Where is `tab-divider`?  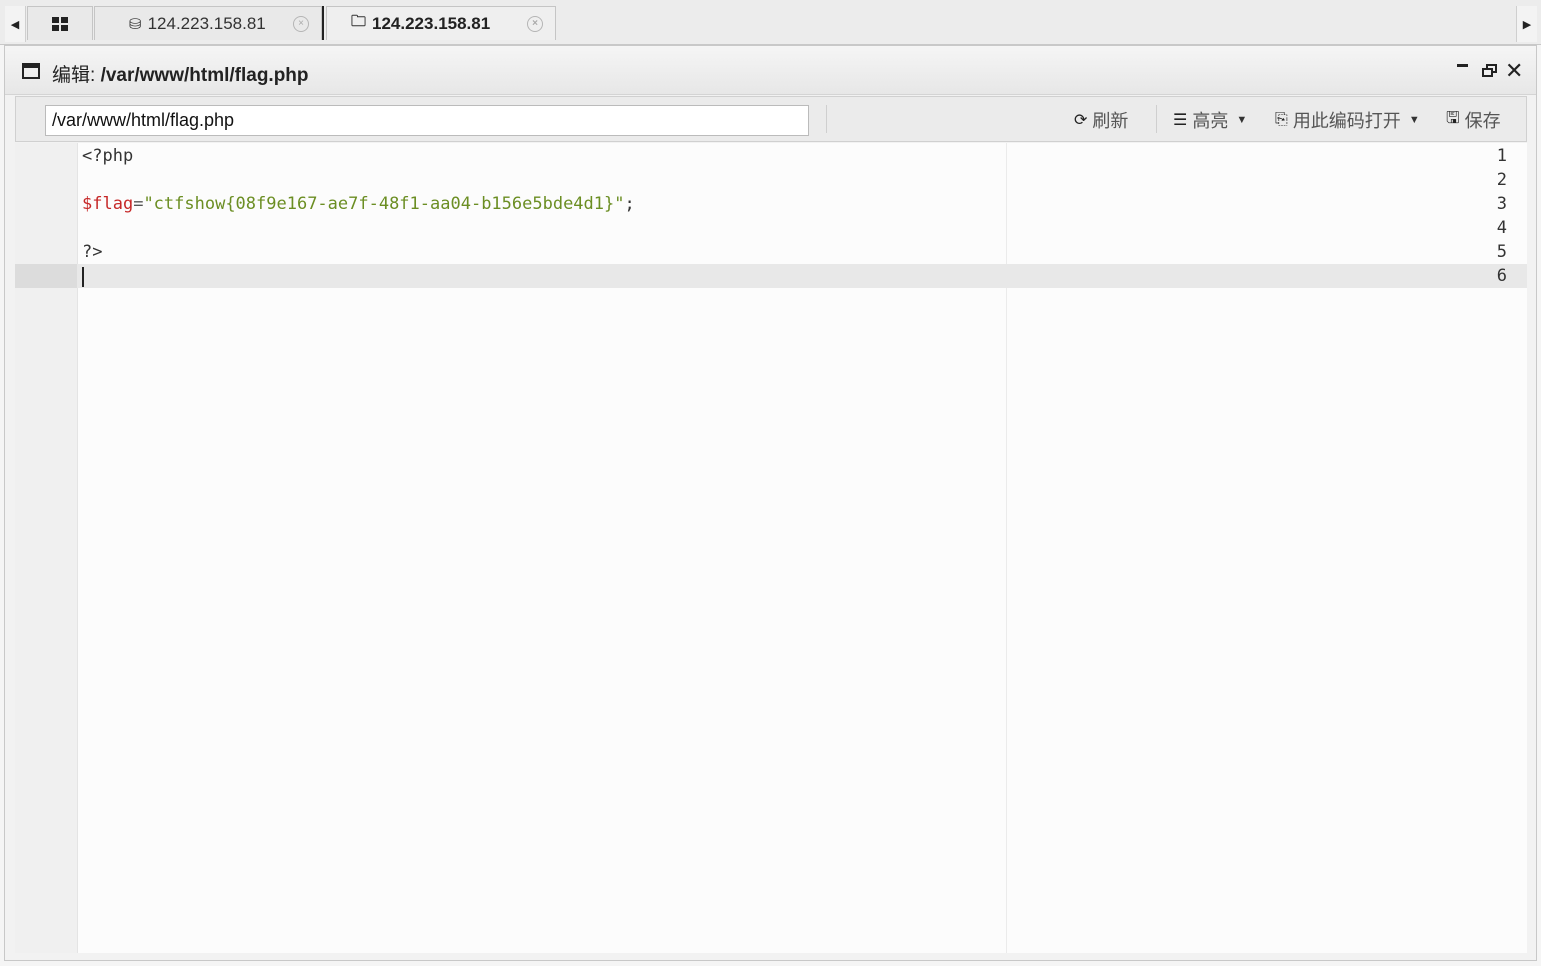 tab-divider is located at coordinates (323, 23).